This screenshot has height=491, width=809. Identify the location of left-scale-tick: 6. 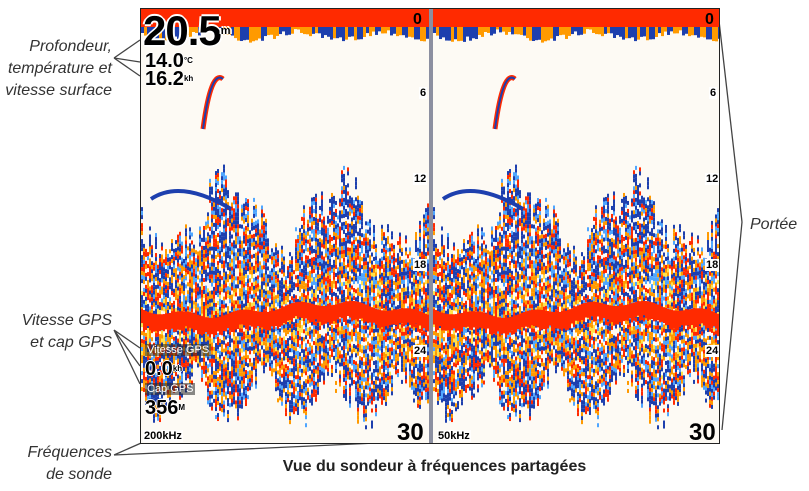
(423, 93).